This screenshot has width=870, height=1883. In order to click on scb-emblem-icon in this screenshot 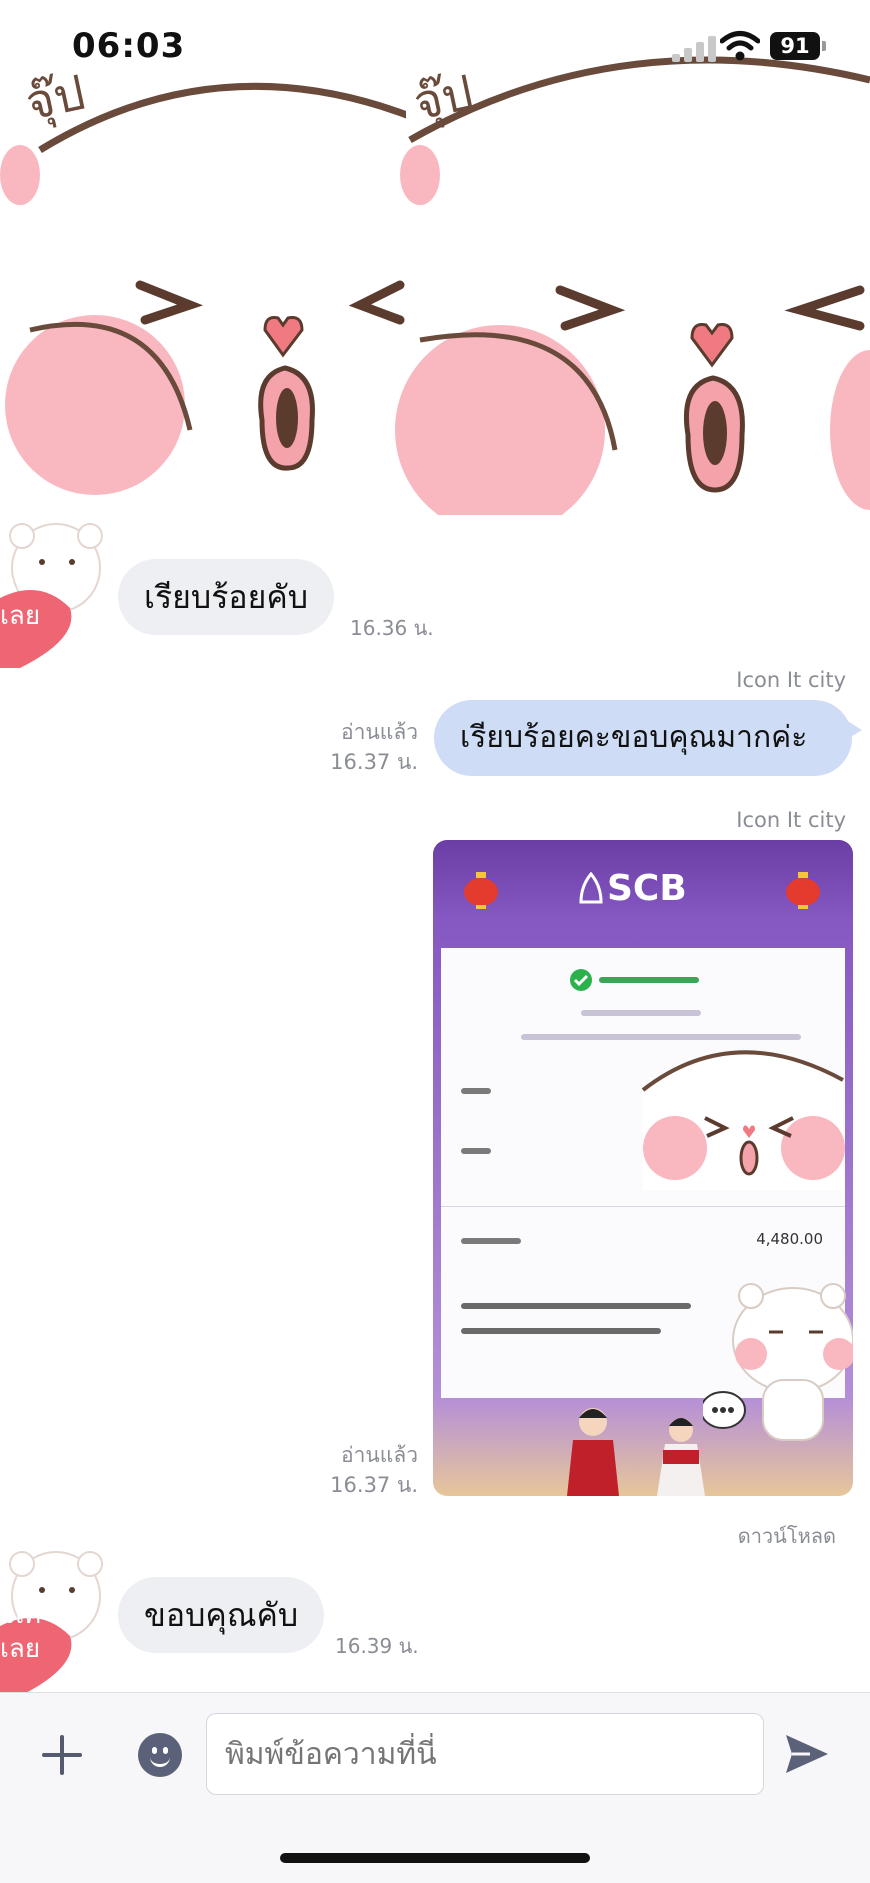, I will do `click(591, 888)`.